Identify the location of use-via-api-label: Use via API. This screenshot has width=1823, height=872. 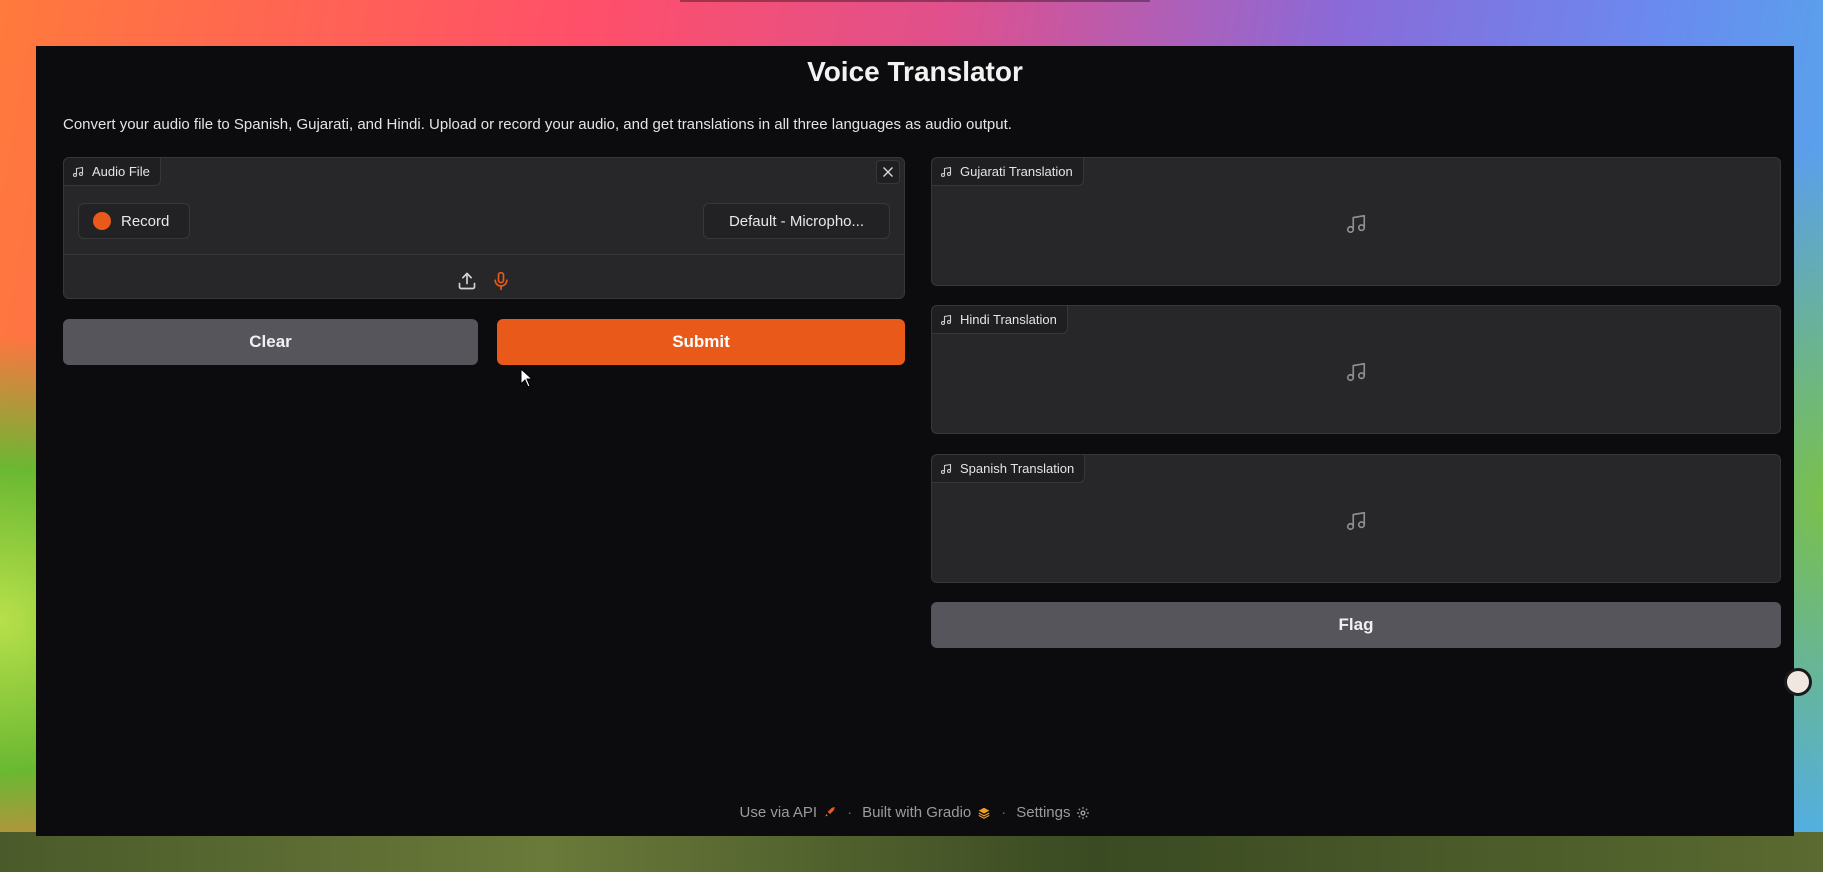
(778, 812).